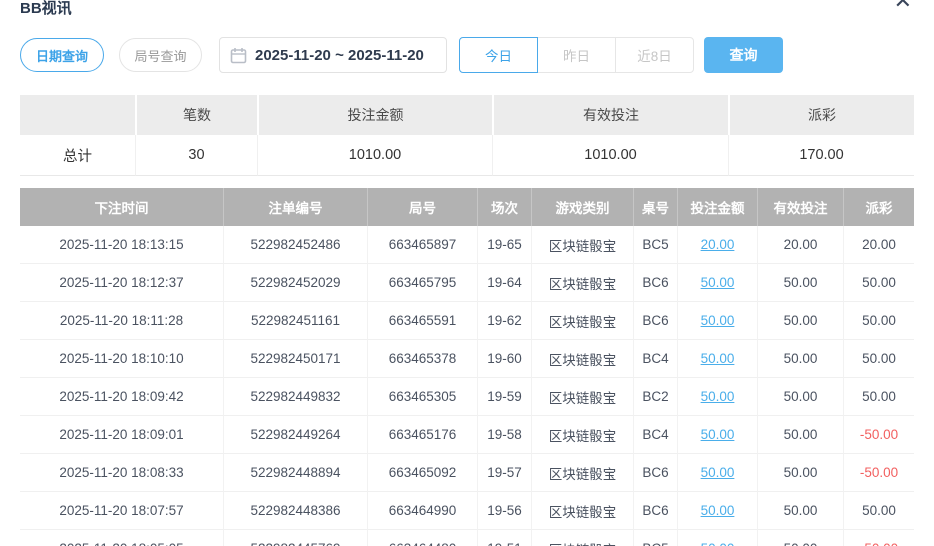  I want to click on summary-header-blank, so click(77, 115).